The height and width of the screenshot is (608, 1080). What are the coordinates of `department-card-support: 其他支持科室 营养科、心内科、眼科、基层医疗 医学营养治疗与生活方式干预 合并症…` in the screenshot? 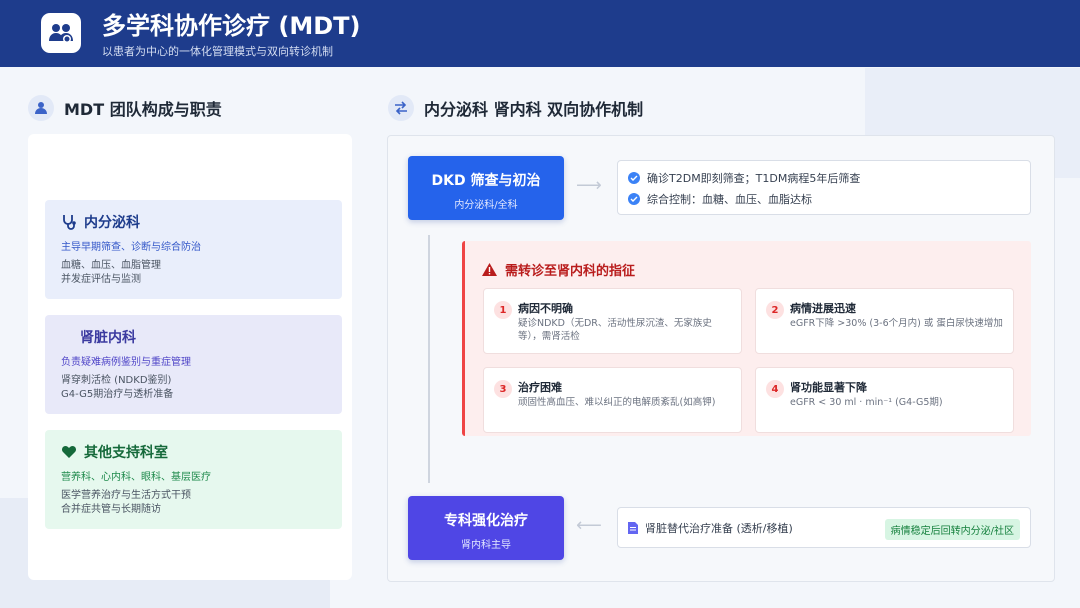 It's located at (193, 479).